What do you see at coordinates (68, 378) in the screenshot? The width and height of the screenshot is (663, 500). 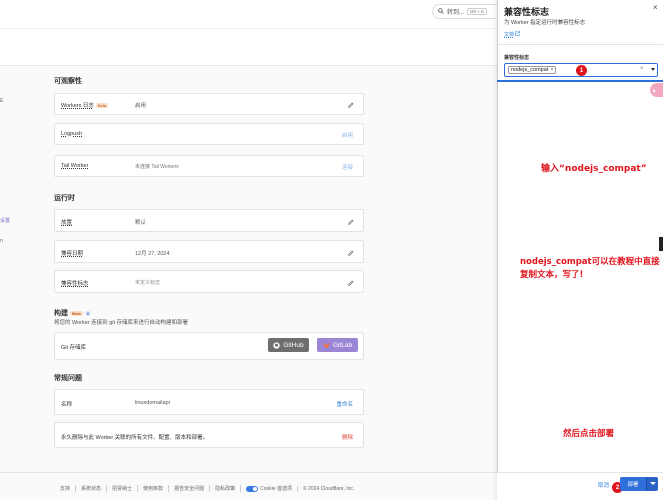 I see `general-title: 常规问题` at bounding box center [68, 378].